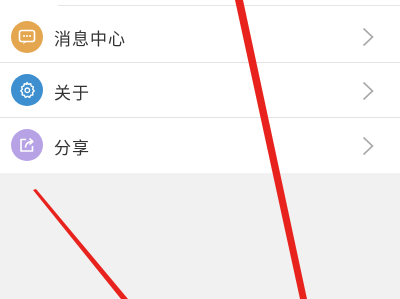 The image size is (400, 299). Describe the element at coordinates (27, 145) in the screenshot. I see `share-icon` at that location.